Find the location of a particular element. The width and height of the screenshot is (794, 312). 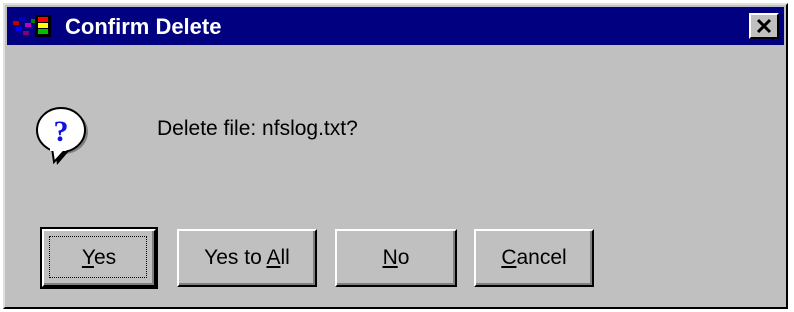

cancel-button-label: Cancel is located at coordinates (534, 257).